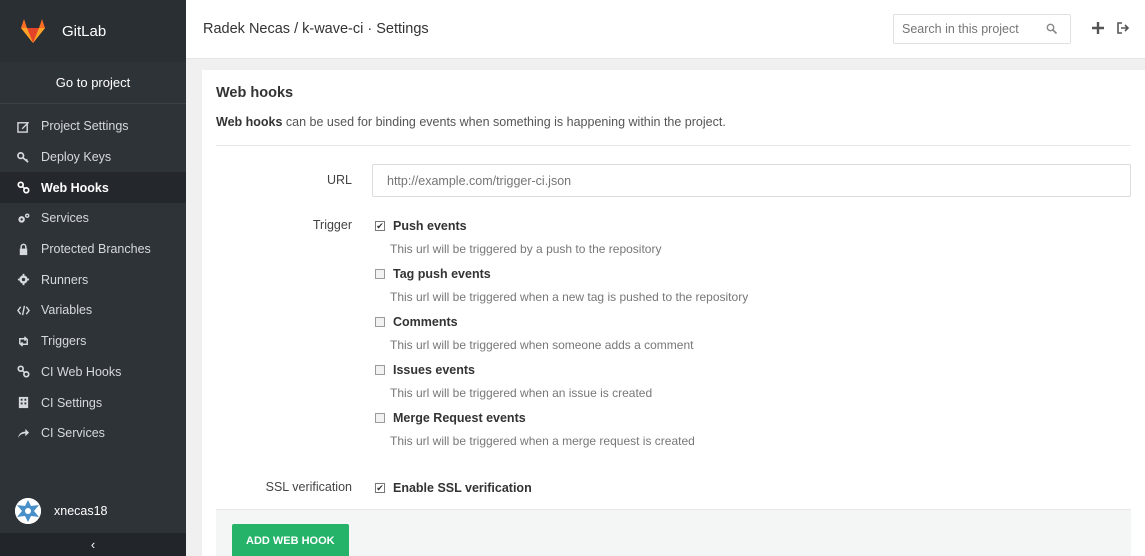  Describe the element at coordinates (72, 402) in the screenshot. I see `sidebar-item-label: CI Settings` at that location.